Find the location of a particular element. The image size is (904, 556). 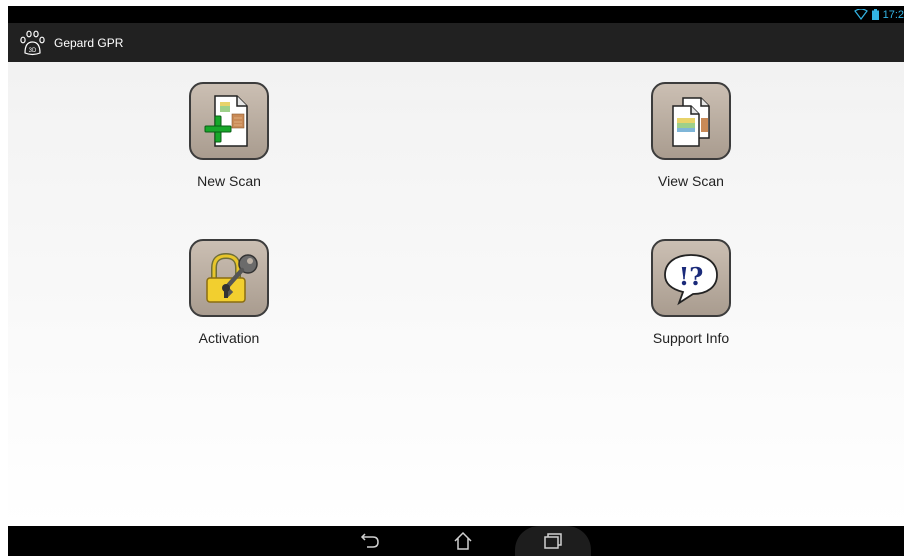

new-scan-icon is located at coordinates (229, 121).